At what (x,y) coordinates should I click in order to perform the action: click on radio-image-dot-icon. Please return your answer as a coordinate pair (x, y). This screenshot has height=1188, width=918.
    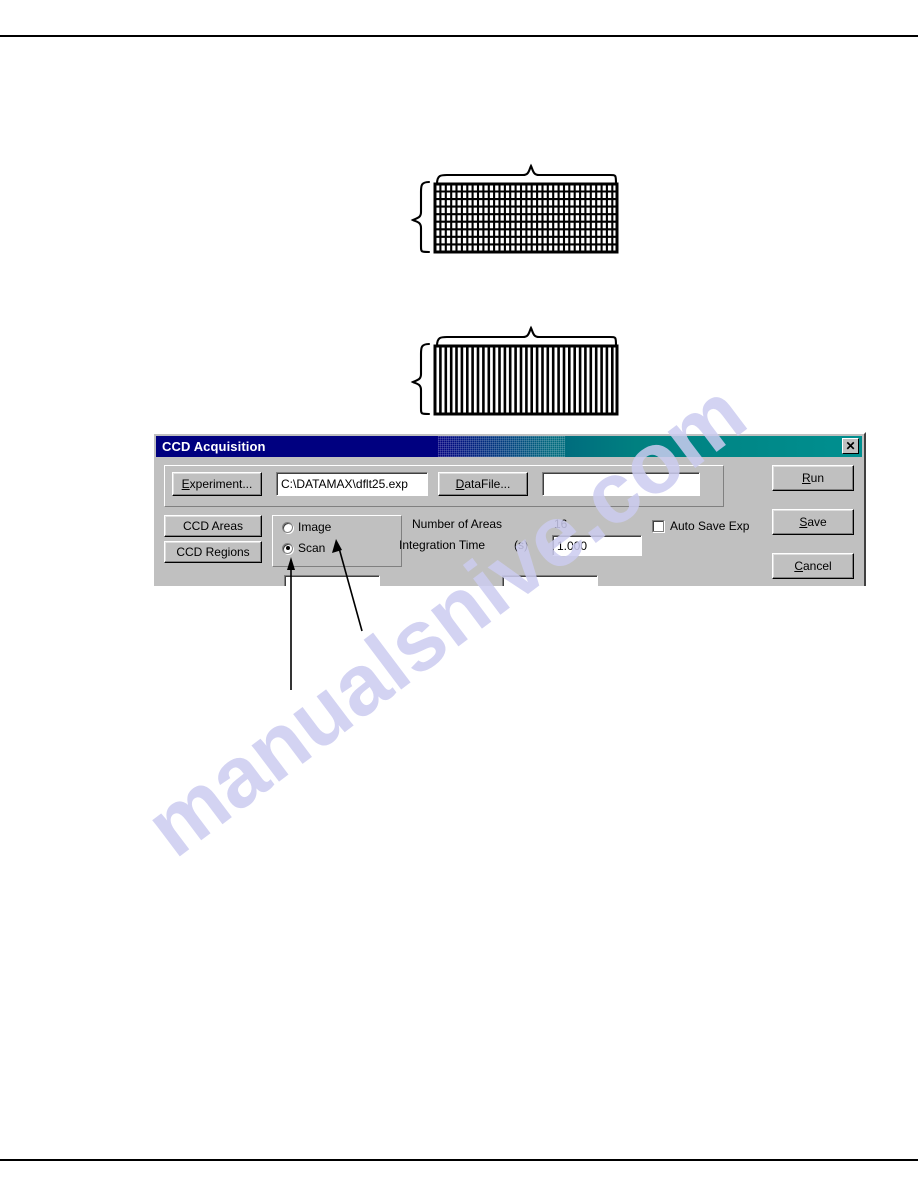
    Looking at the image, I should click on (287, 527).